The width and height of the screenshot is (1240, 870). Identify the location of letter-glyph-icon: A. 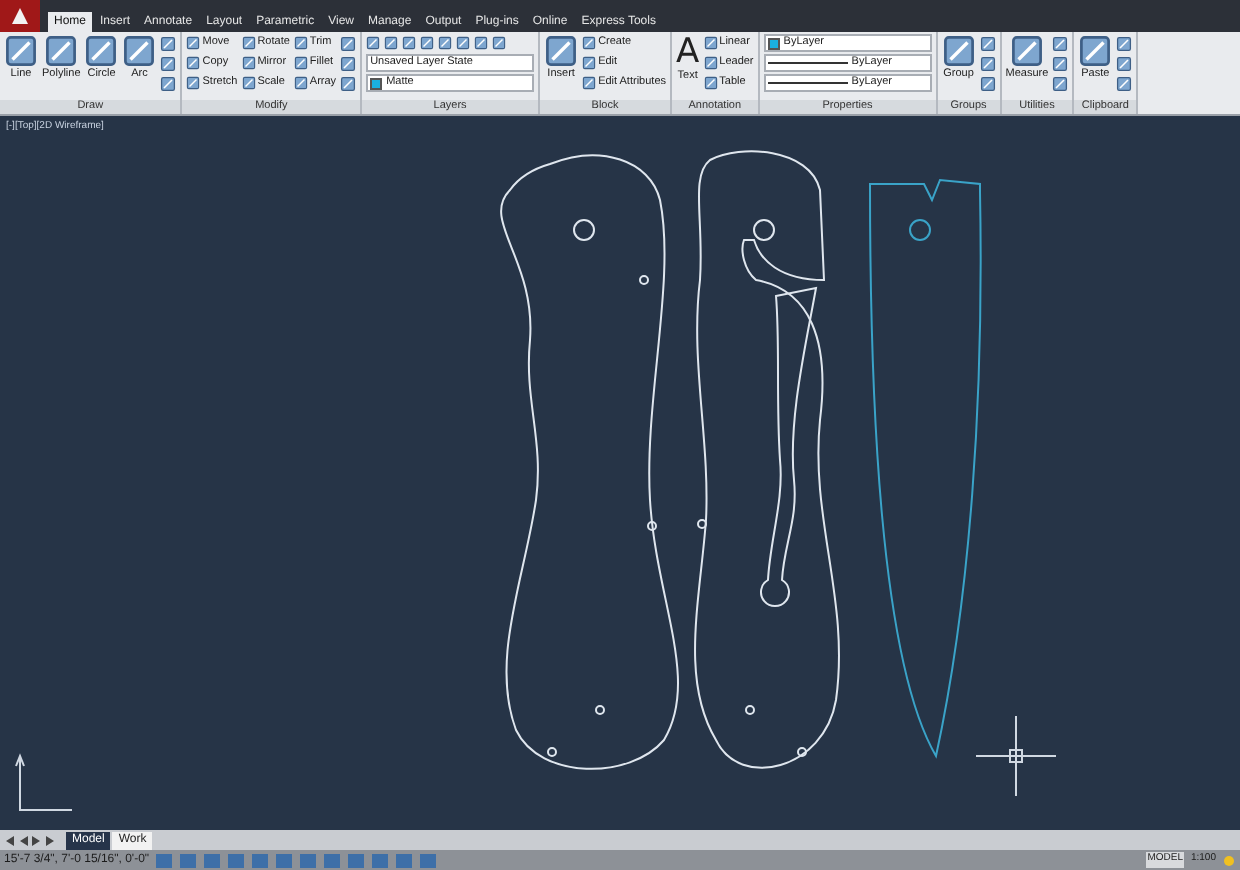
(688, 52).